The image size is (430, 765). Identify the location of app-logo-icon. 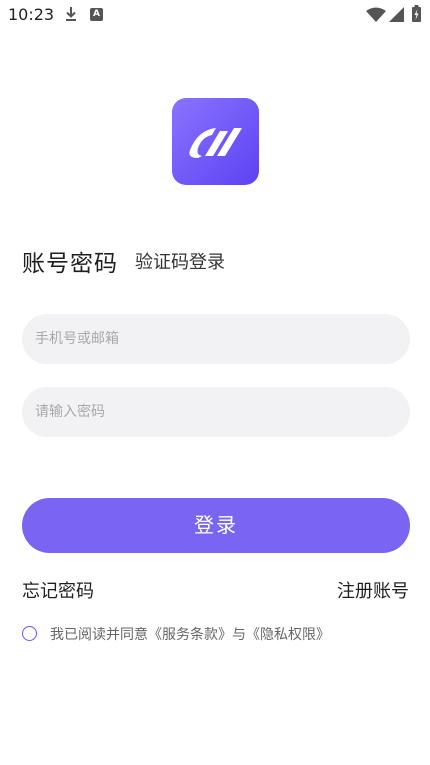
(215, 141).